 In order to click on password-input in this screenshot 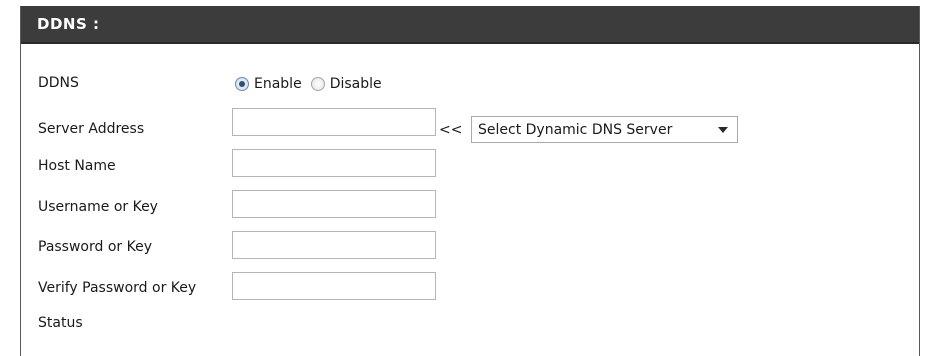, I will do `click(334, 245)`.